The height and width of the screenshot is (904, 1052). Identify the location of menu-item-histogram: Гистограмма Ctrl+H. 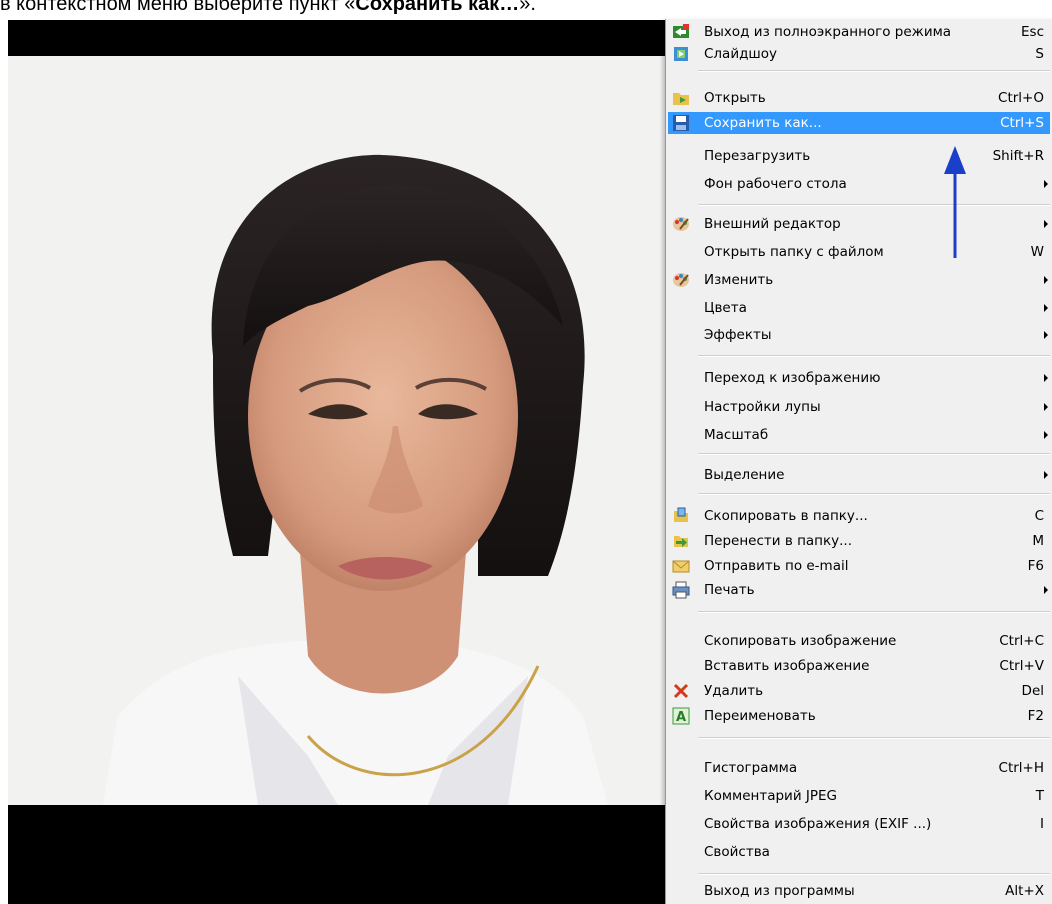
(859, 768).